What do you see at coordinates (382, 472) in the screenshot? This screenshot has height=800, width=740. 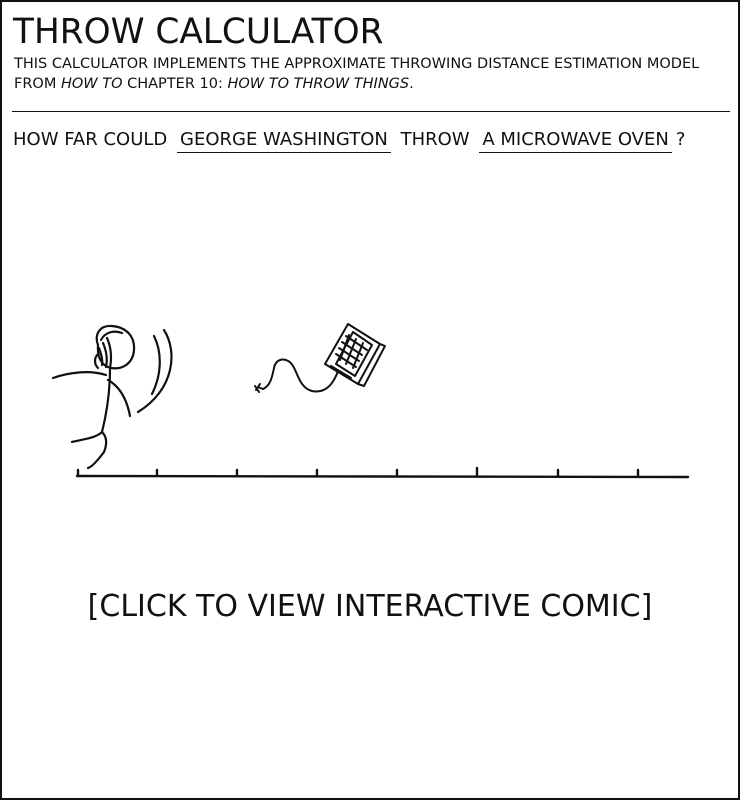 I see `distance-ruler-icon` at bounding box center [382, 472].